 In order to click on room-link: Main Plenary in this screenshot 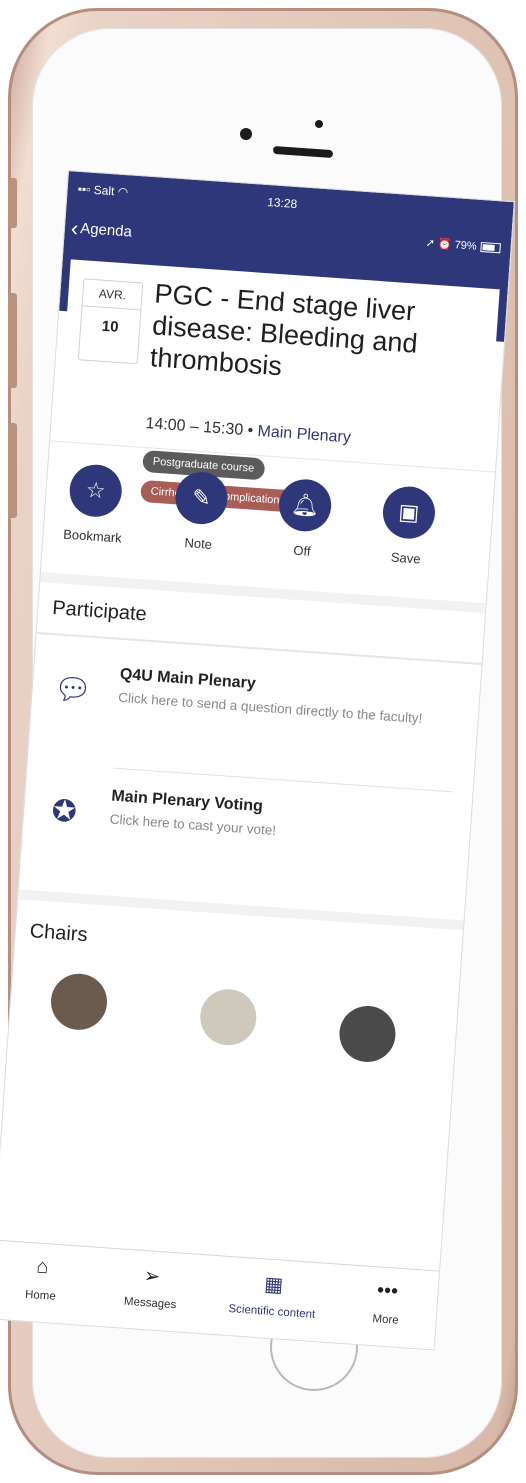, I will do `click(304, 434)`.